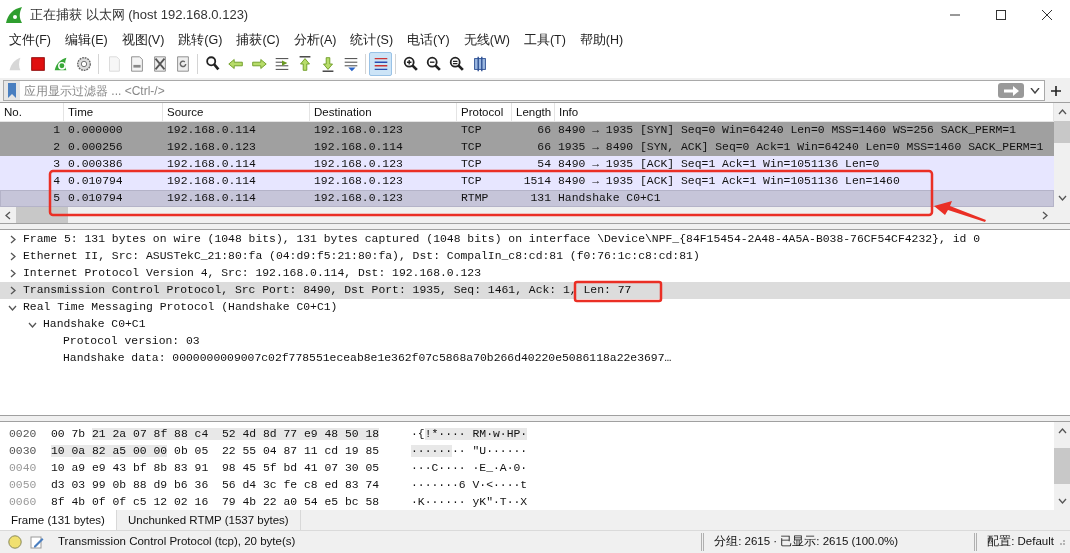 This screenshot has width=1070, height=553. Describe the element at coordinates (544, 40) in the screenshot. I see `menu-item: 工具(T)` at that location.